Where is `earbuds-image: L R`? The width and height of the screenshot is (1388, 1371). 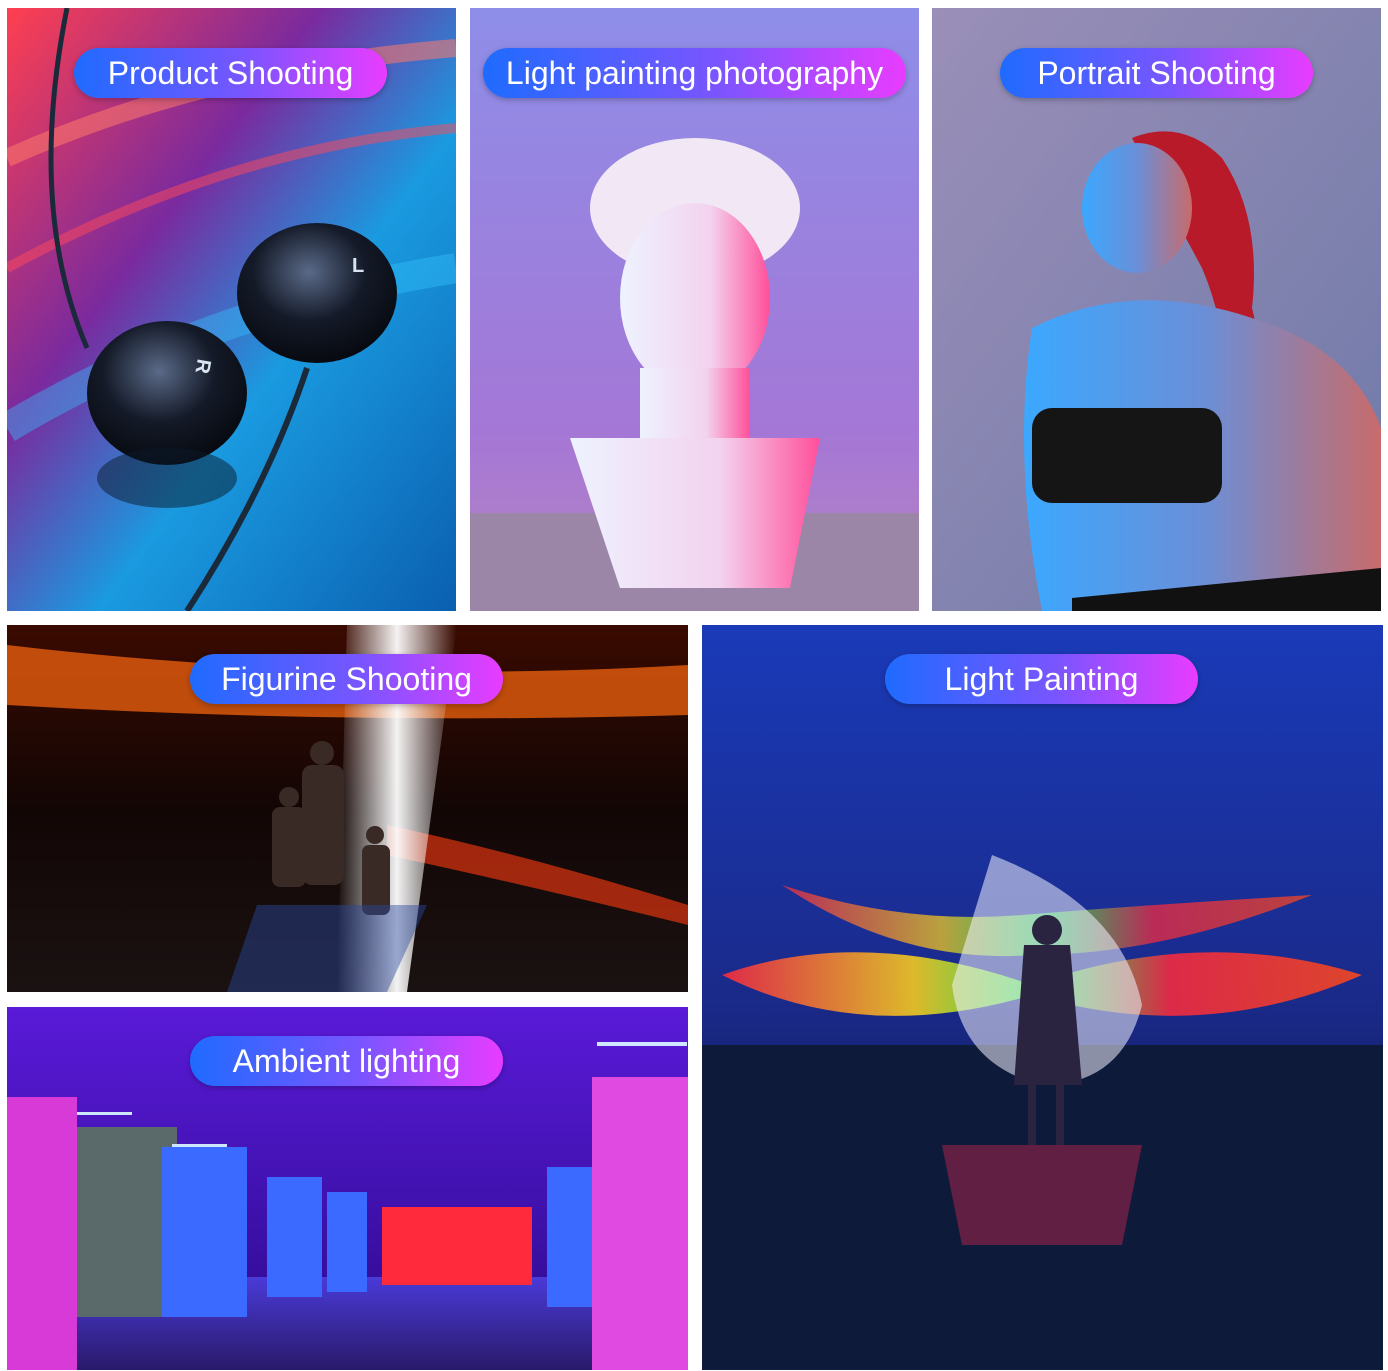 earbuds-image: L R is located at coordinates (231, 309).